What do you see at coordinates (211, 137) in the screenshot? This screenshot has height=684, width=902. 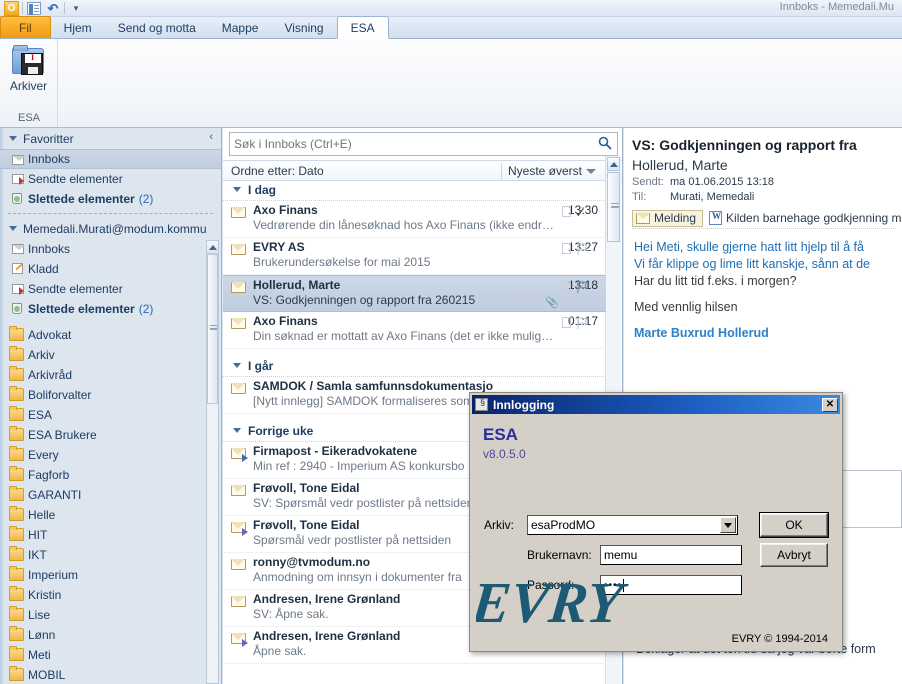 I see `collapse-pane-icon: ‹` at bounding box center [211, 137].